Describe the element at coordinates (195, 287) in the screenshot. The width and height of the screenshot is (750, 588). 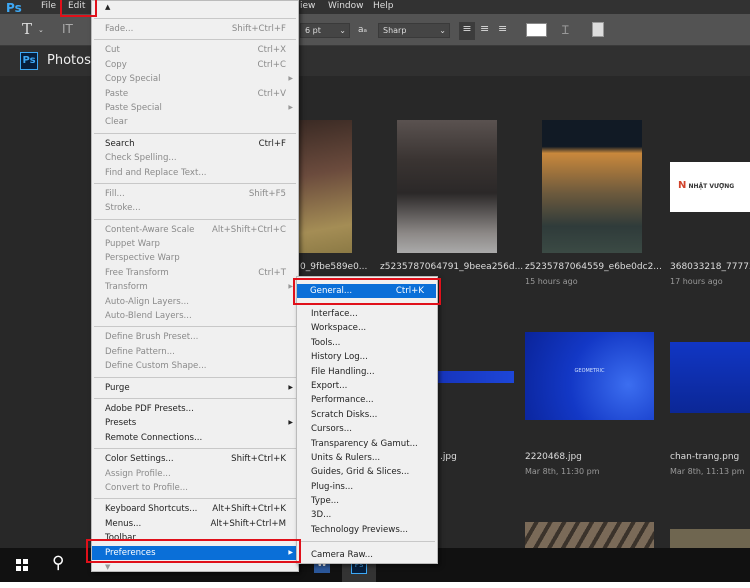
I see `menu-item-transform: Transform ▶` at that location.